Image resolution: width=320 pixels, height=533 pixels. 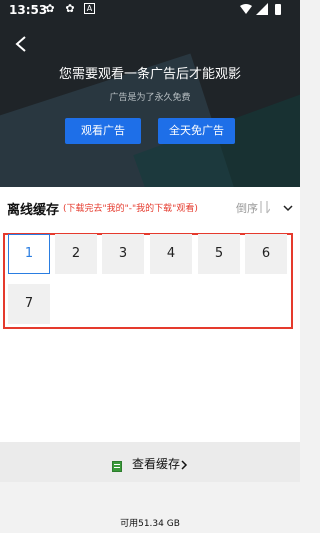 I want to click on episode-button: 5, so click(x=219, y=254).